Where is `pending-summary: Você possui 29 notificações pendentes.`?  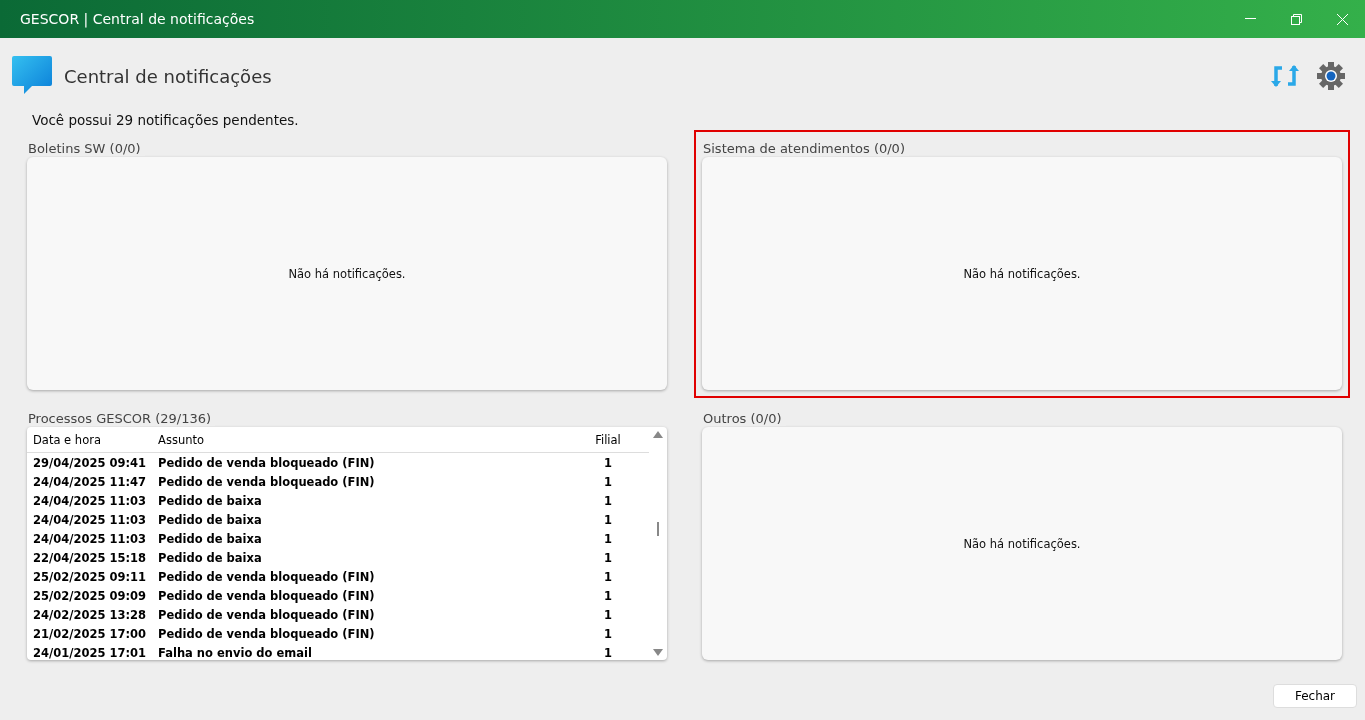 pending-summary: Você possui 29 notificações pendentes. is located at coordinates (166, 120).